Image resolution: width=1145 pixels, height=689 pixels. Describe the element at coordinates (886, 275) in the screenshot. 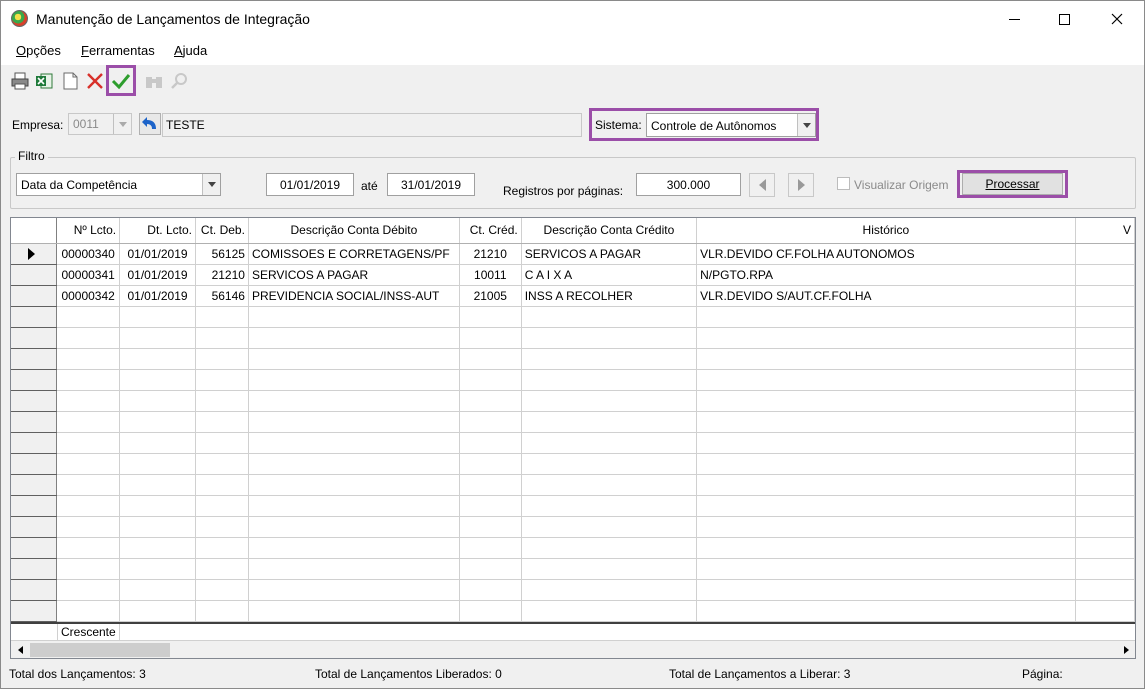

I see `table-cell: N/PGTO.RPA` at that location.